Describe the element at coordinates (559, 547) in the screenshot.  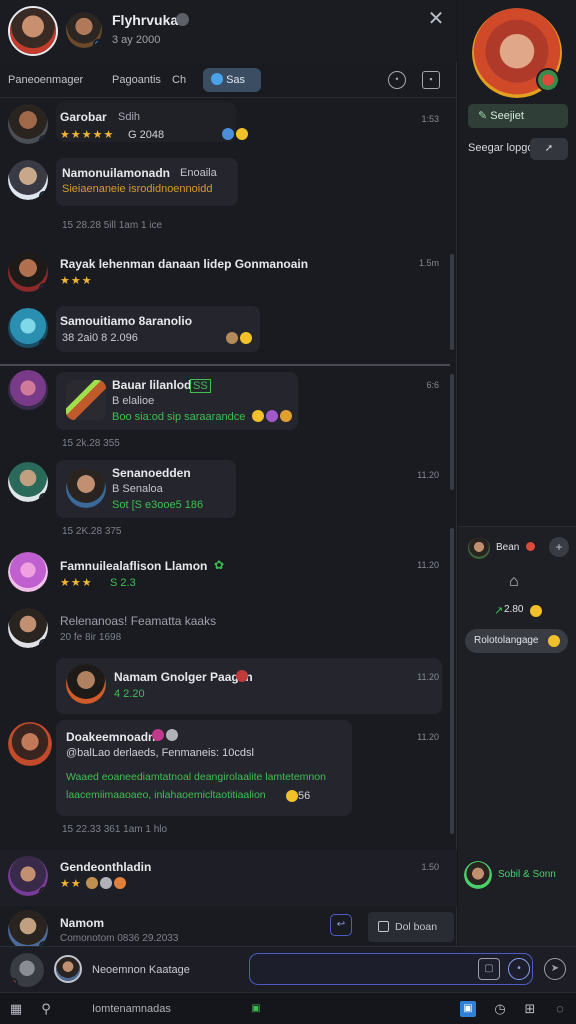
I see `widget-add-button: +` at that location.